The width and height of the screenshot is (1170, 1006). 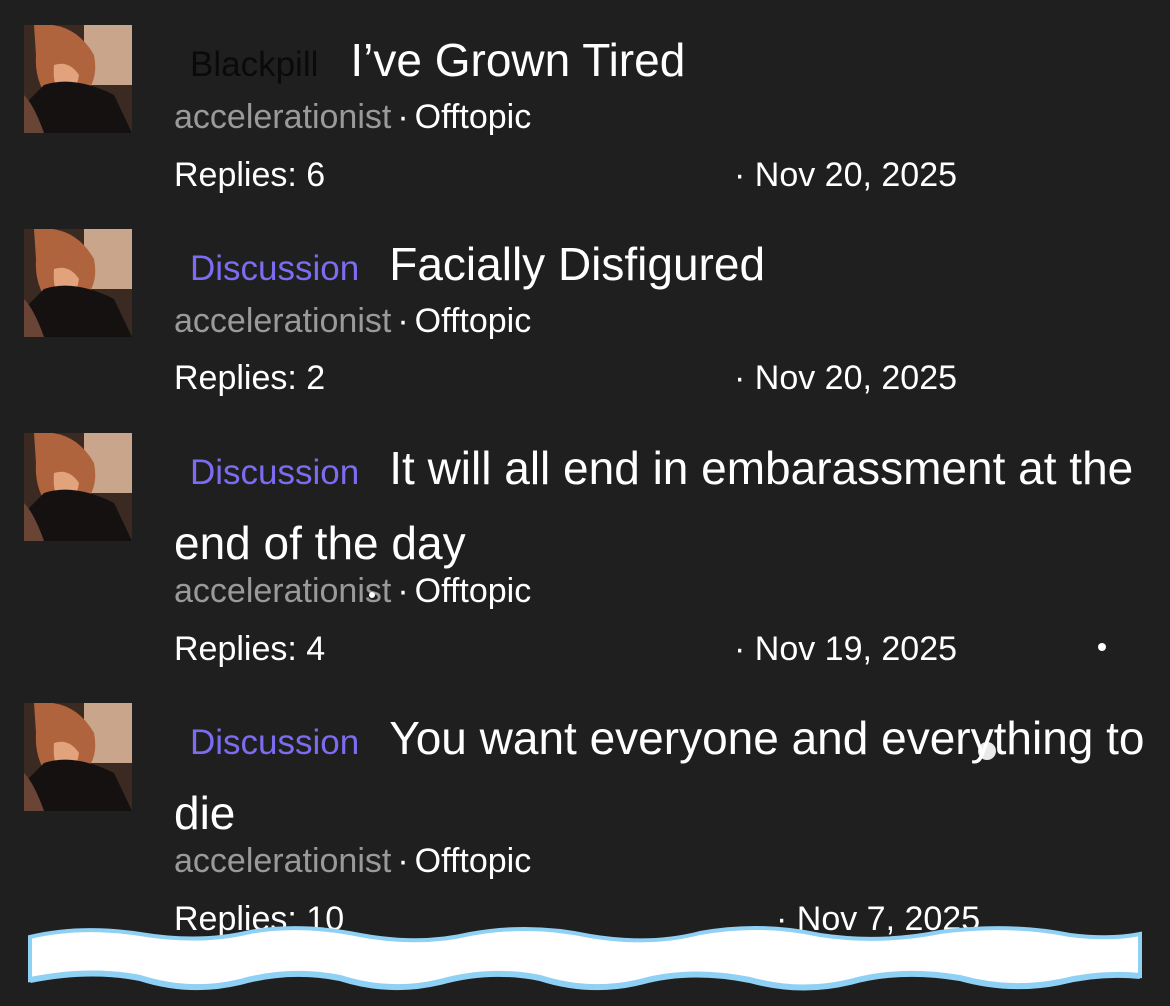 I want to click on thread-title: I’ve Grown Tired, so click(x=517, y=60).